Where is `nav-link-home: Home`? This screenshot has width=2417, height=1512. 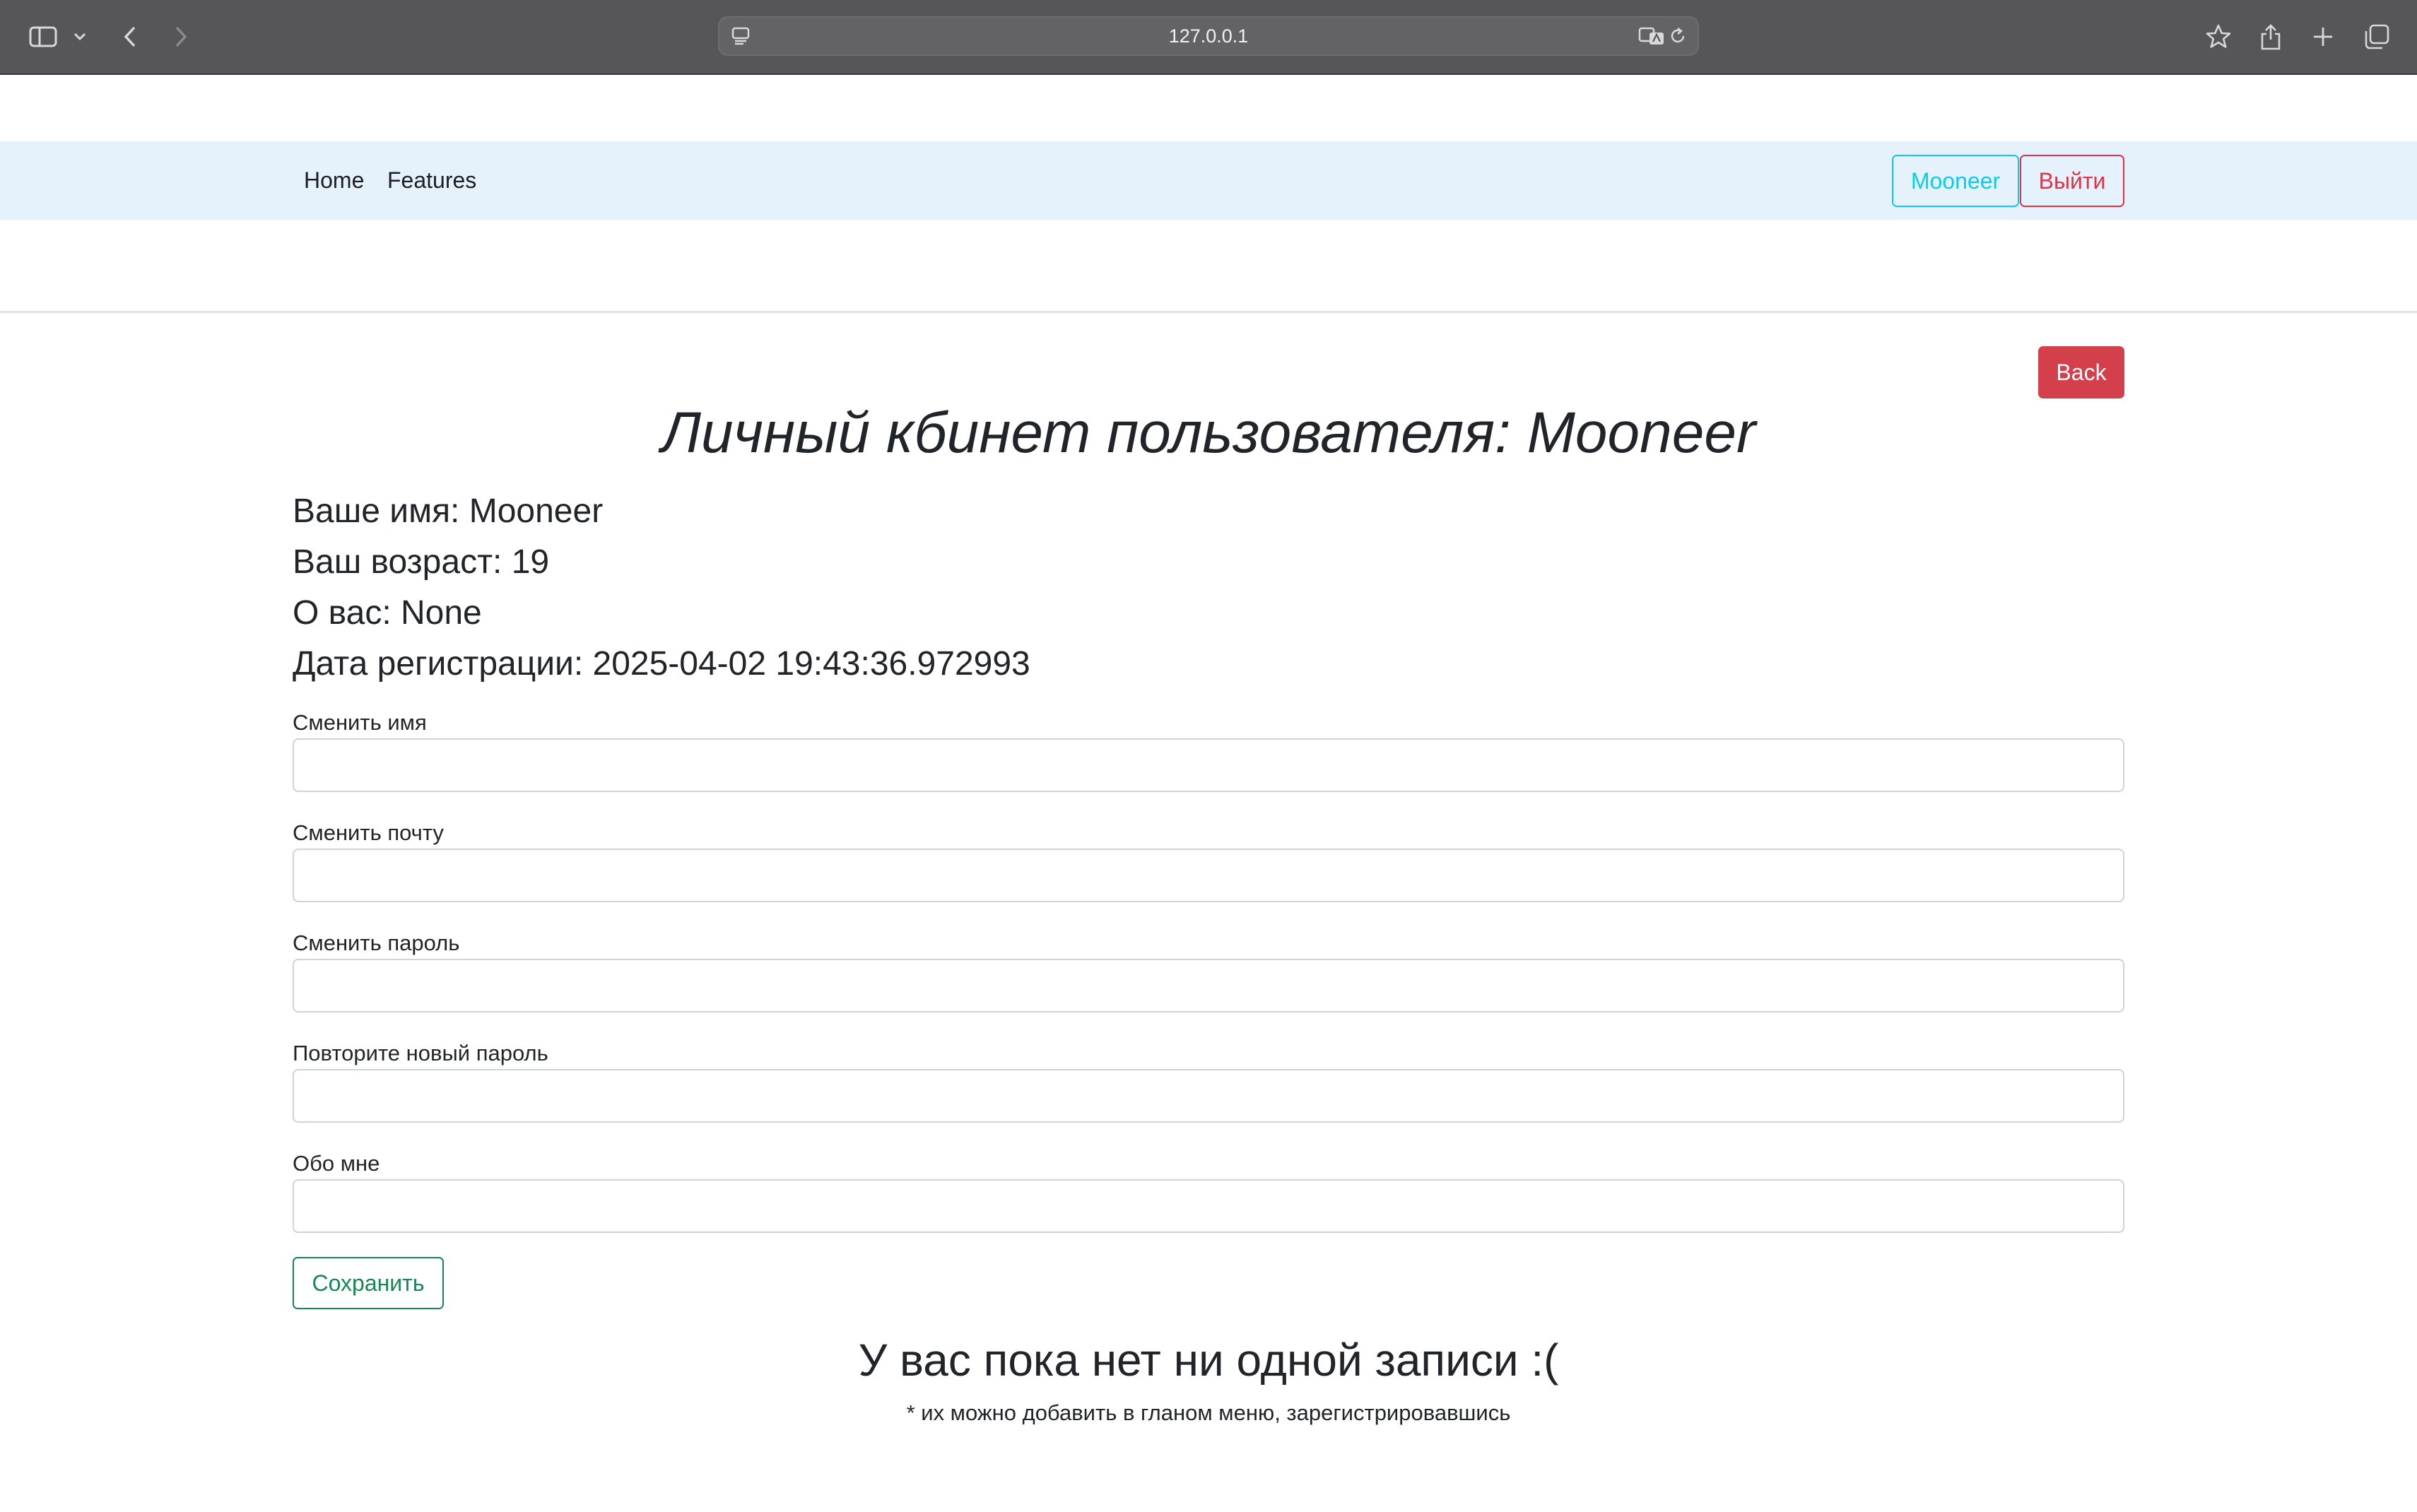
nav-link-home: Home is located at coordinates (334, 180).